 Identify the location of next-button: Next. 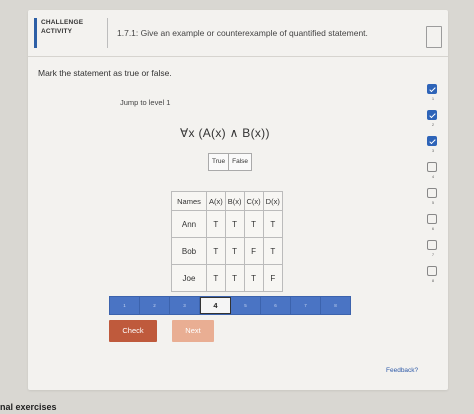
(193, 331).